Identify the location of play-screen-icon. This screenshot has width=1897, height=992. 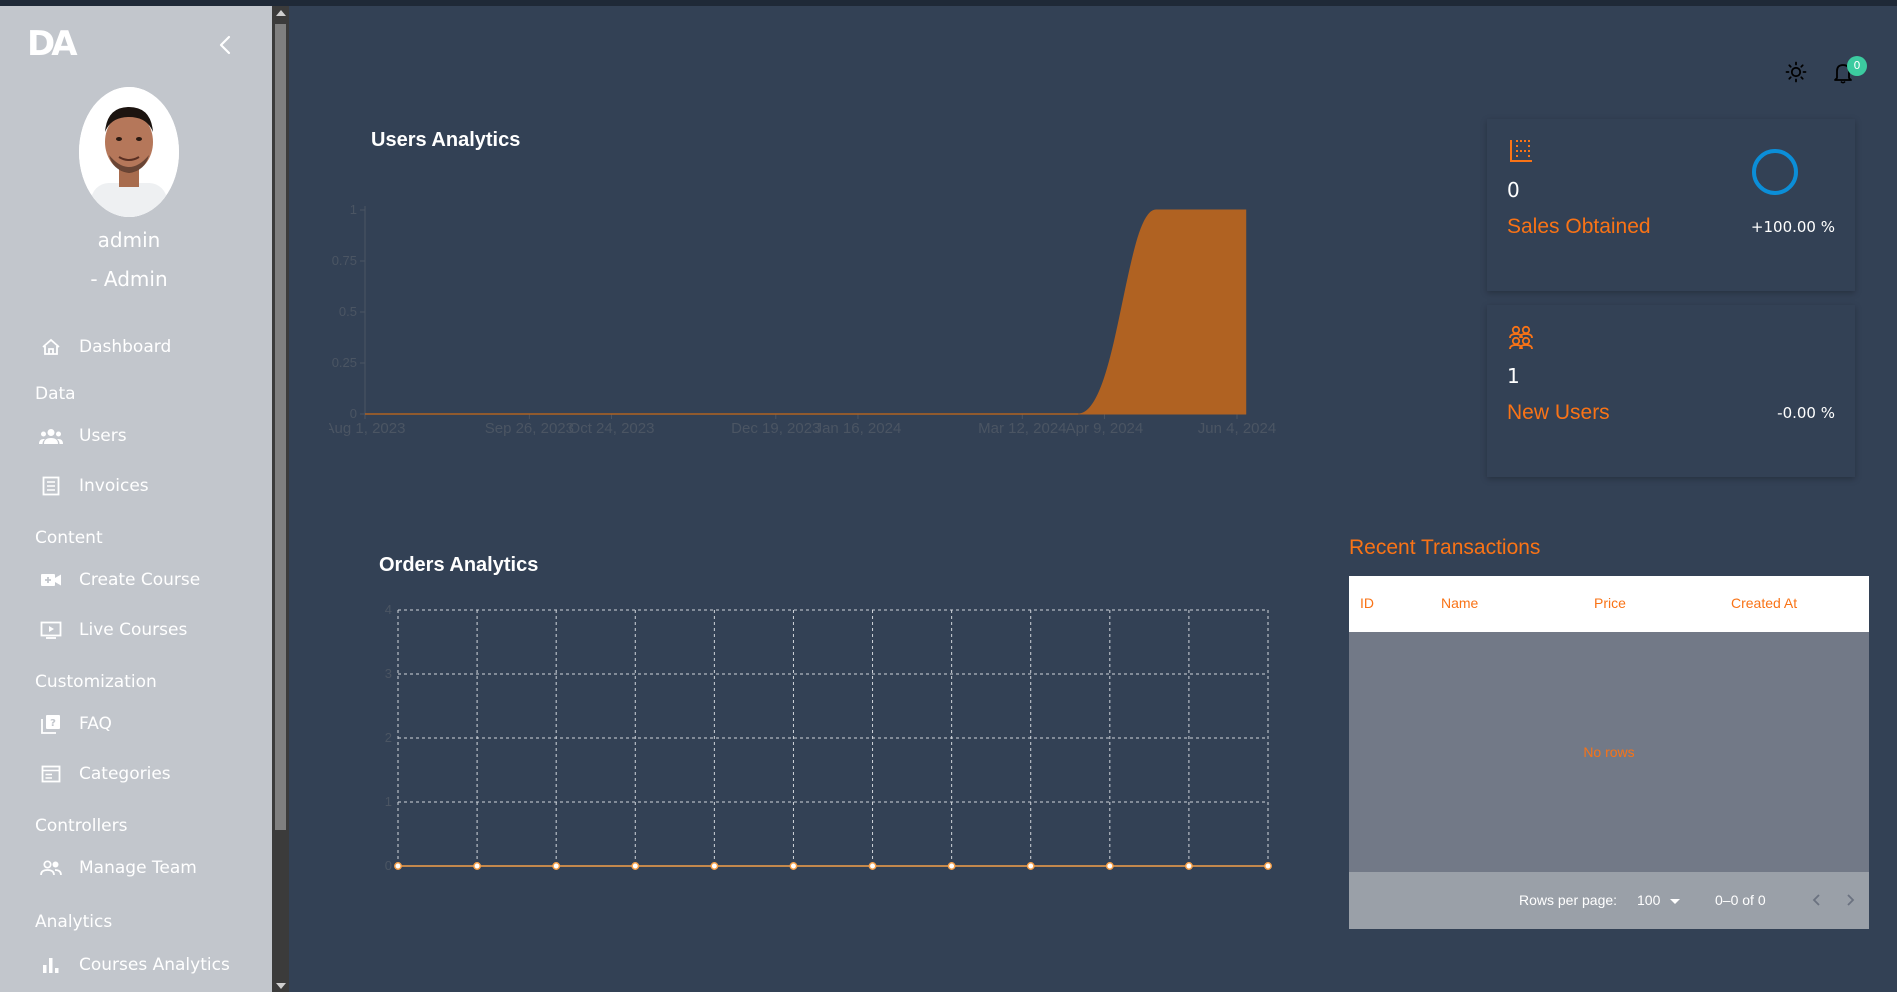
(51, 630).